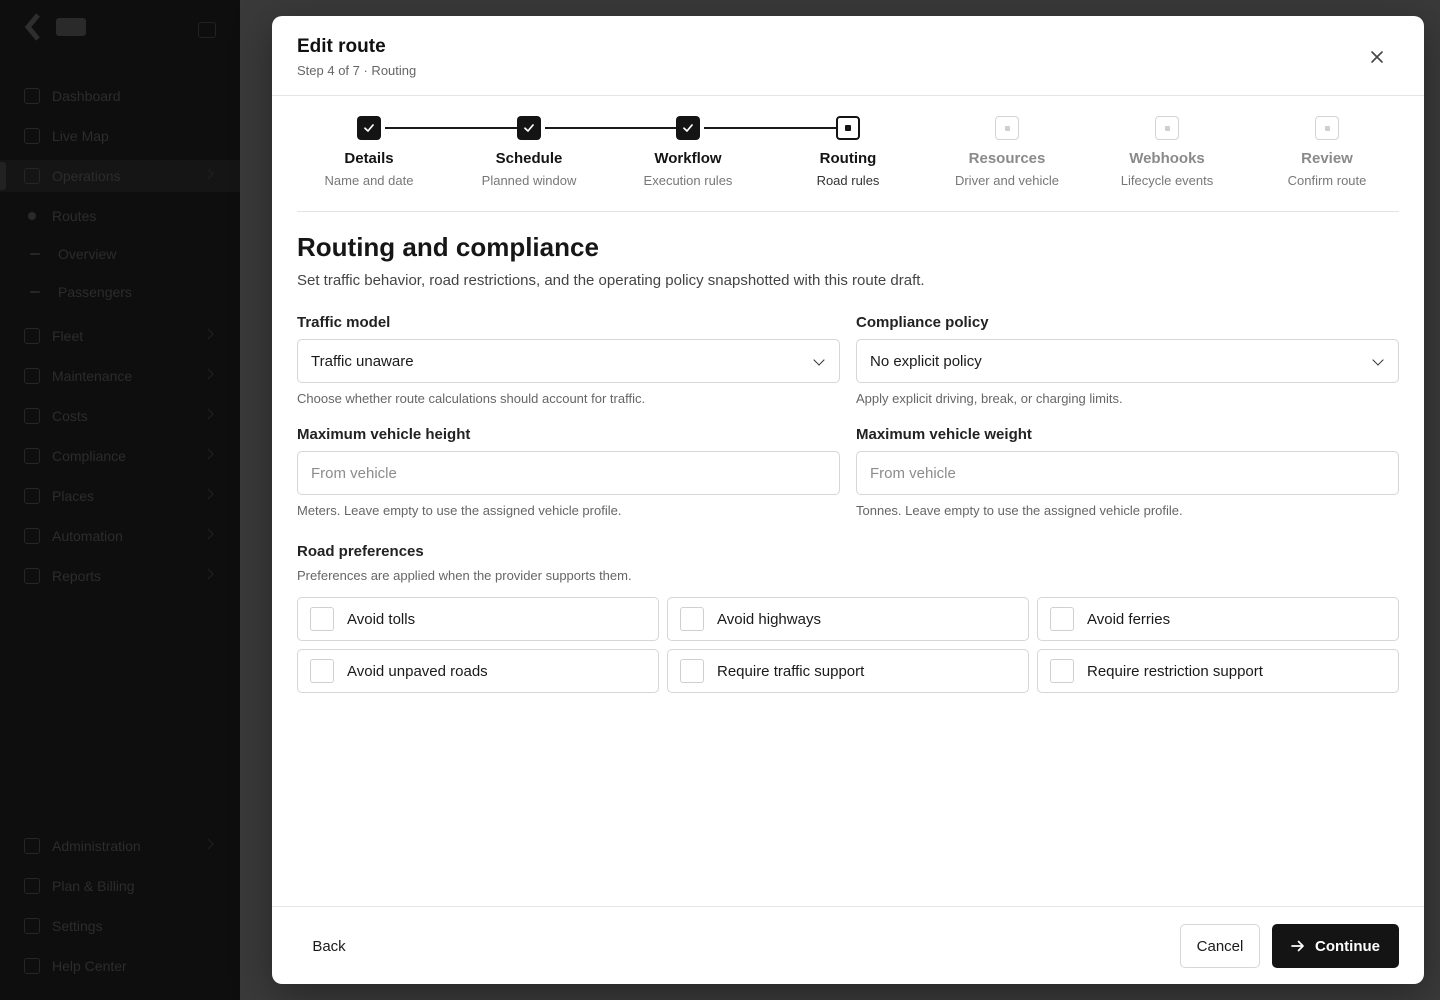  I want to click on nav-item-dashboard: Dashboard, so click(72, 96).